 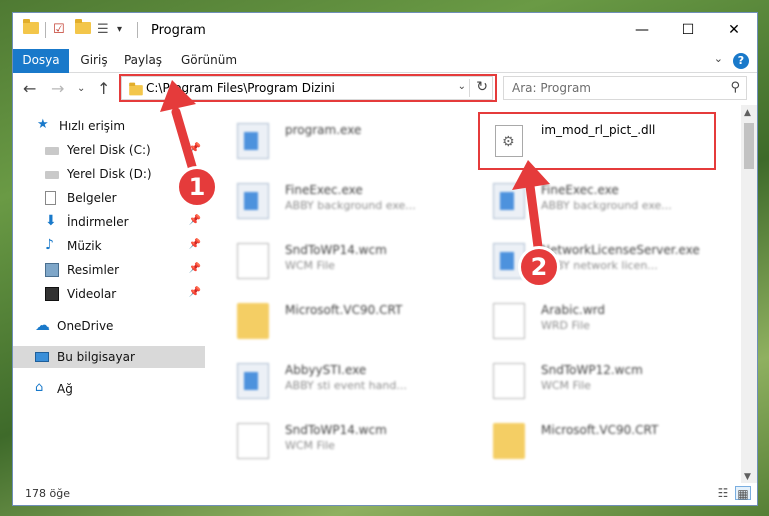 What do you see at coordinates (109, 389) in the screenshot?
I see `sidebar-item-network: ⌂ Ağ` at bounding box center [109, 389].